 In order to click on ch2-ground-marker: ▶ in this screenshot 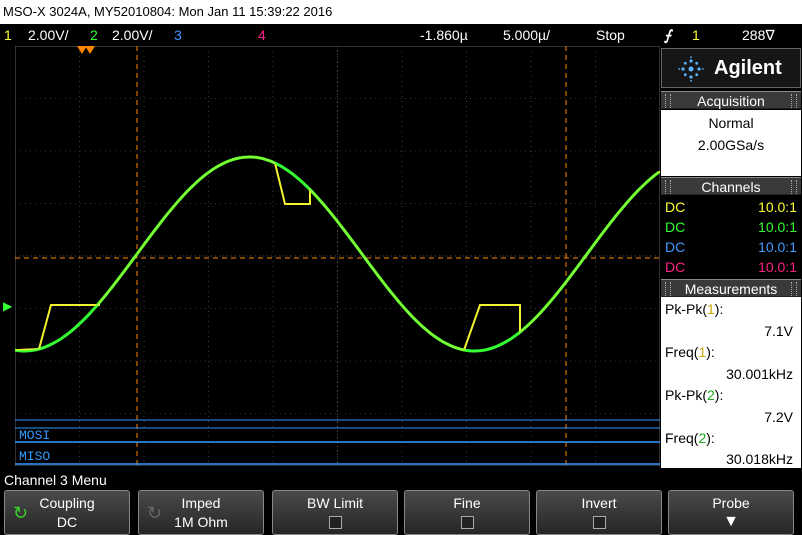, I will do `click(8, 306)`.